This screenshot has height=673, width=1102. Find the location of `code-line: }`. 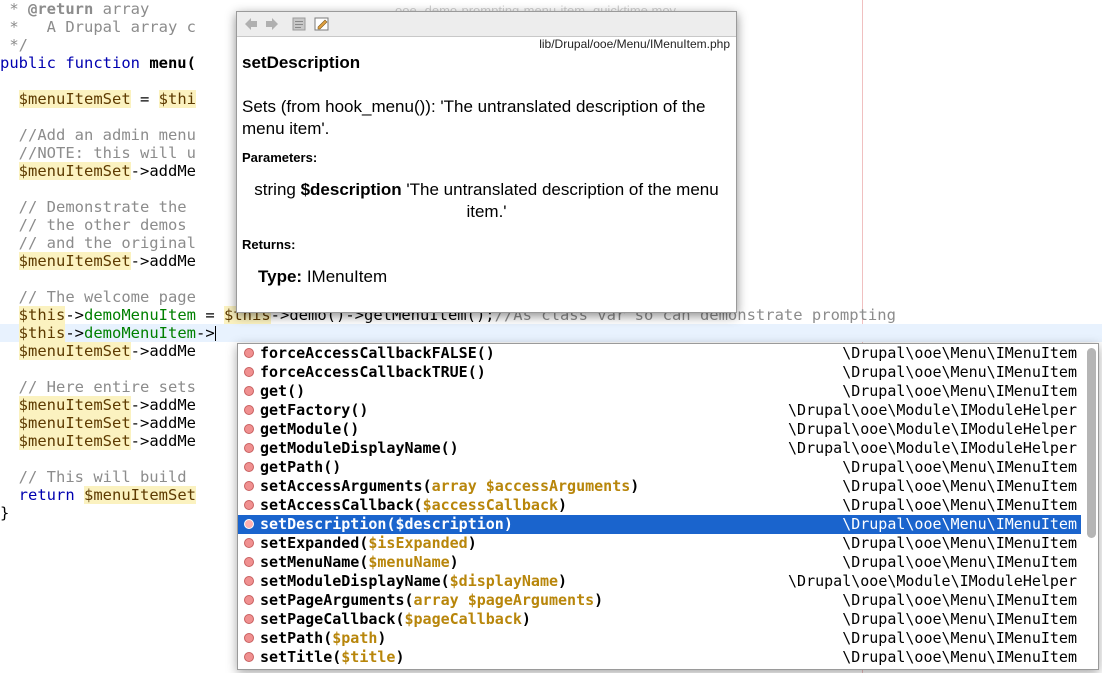

code-line: } is located at coordinates (4, 513).